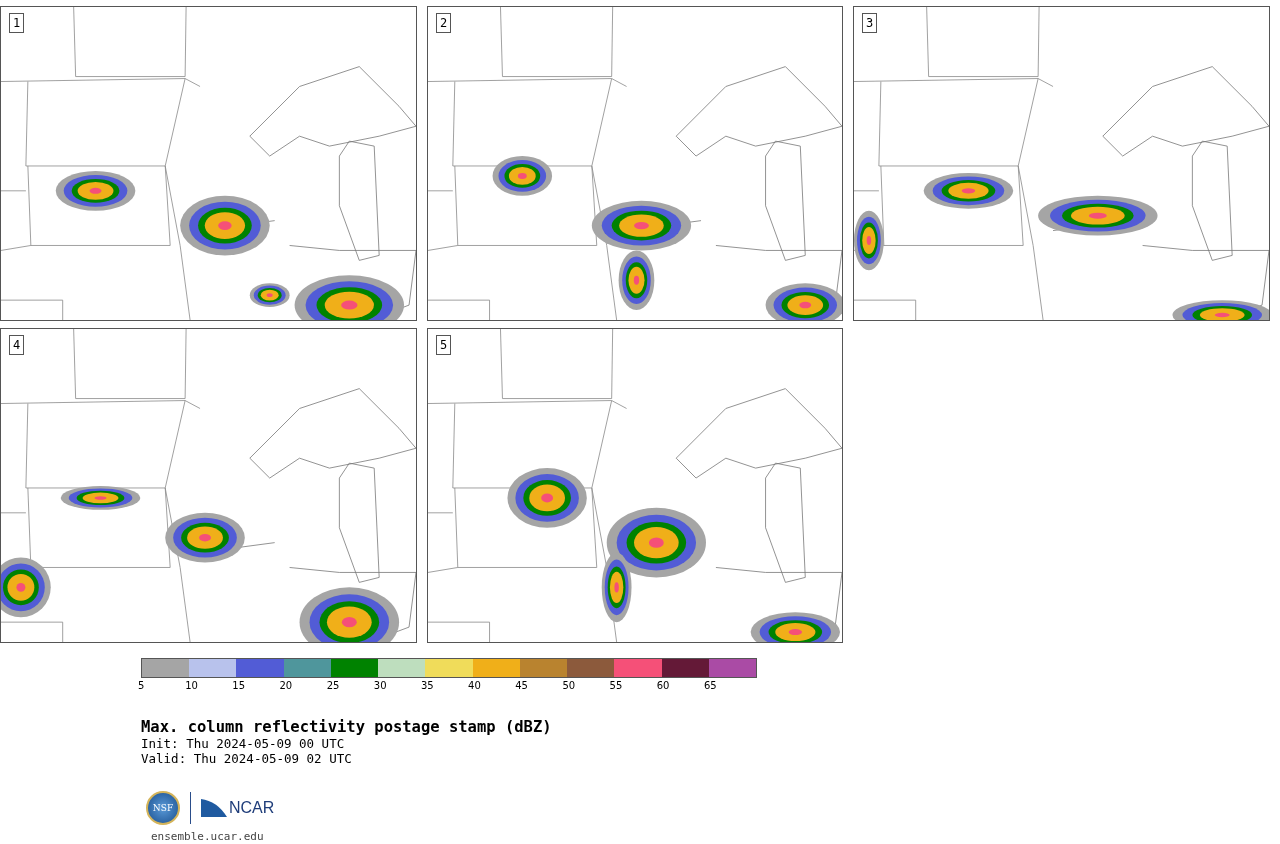  What do you see at coordinates (444, 23) in the screenshot?
I see `panel-number: 2` at bounding box center [444, 23].